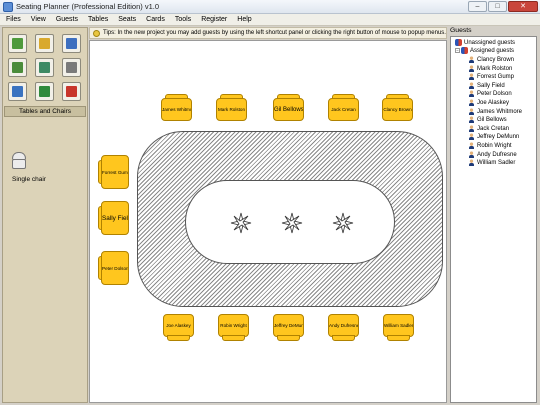  What do you see at coordinates (491, 85) in the screenshot?
I see `guest-name: Sally Field` at bounding box center [491, 85].